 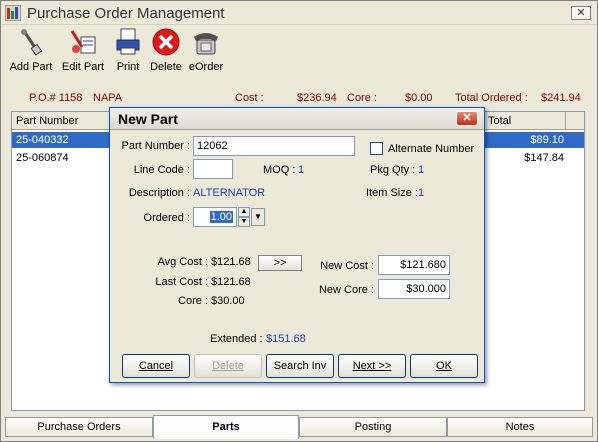 What do you see at coordinates (42, 158) in the screenshot?
I see `row-part-number: 25-060874` at bounding box center [42, 158].